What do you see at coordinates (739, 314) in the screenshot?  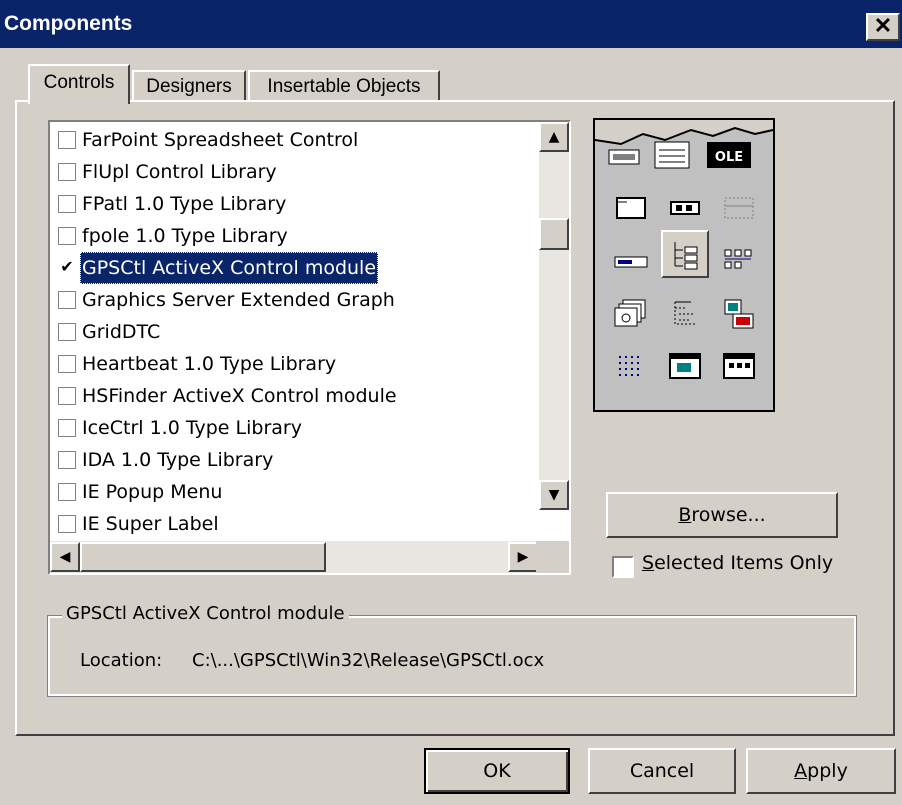 I see `image-combo-icon` at bounding box center [739, 314].